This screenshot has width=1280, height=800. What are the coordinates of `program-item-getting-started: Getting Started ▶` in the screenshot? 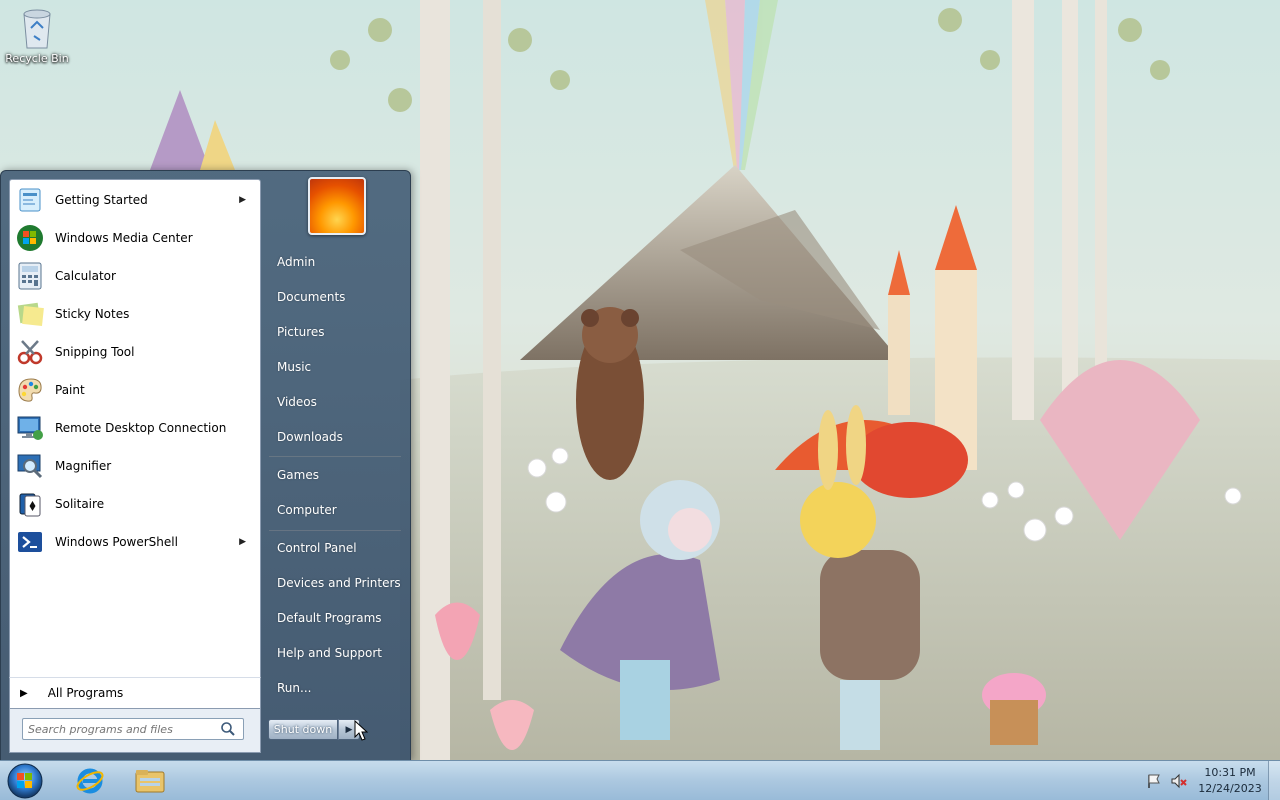 It's located at (135, 200).